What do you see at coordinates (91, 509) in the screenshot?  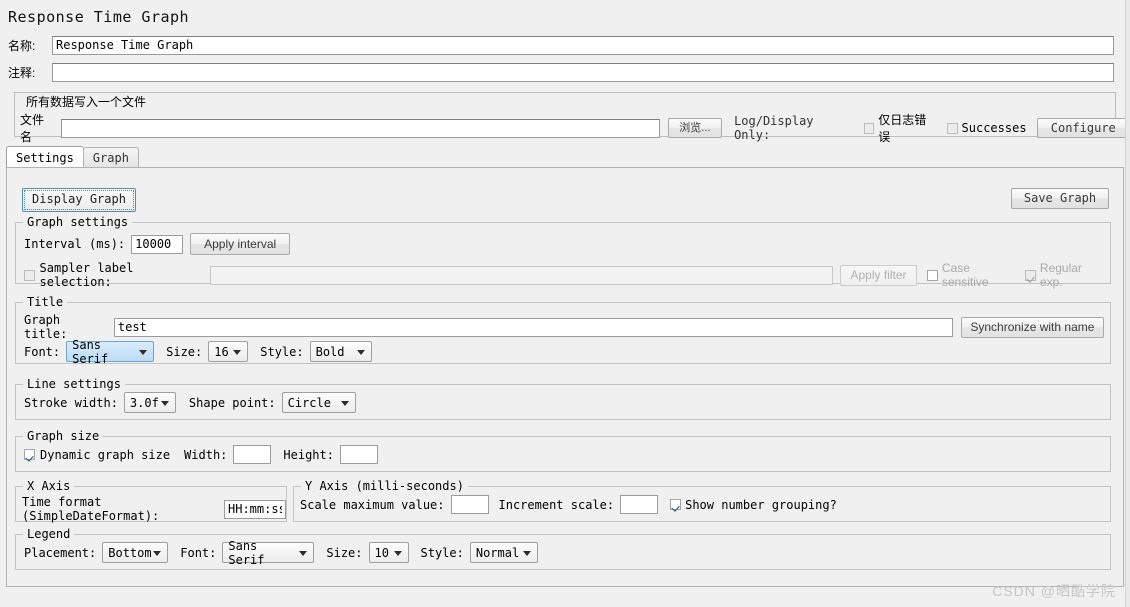 I see `time-format-label: Time format (SimpleDateFormat):` at bounding box center [91, 509].